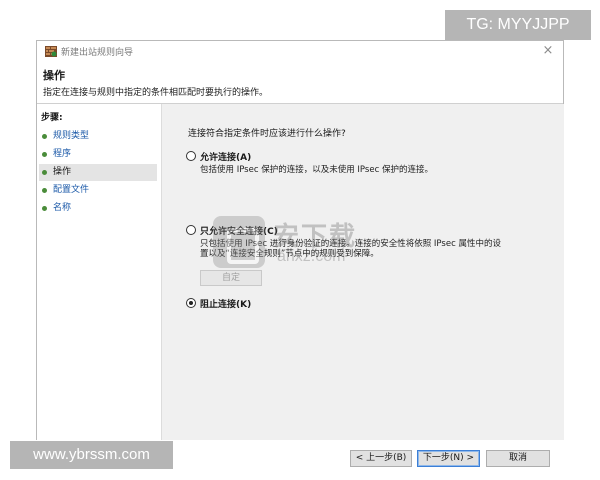  I want to click on allow-label: 允许连接(A), so click(225, 156).